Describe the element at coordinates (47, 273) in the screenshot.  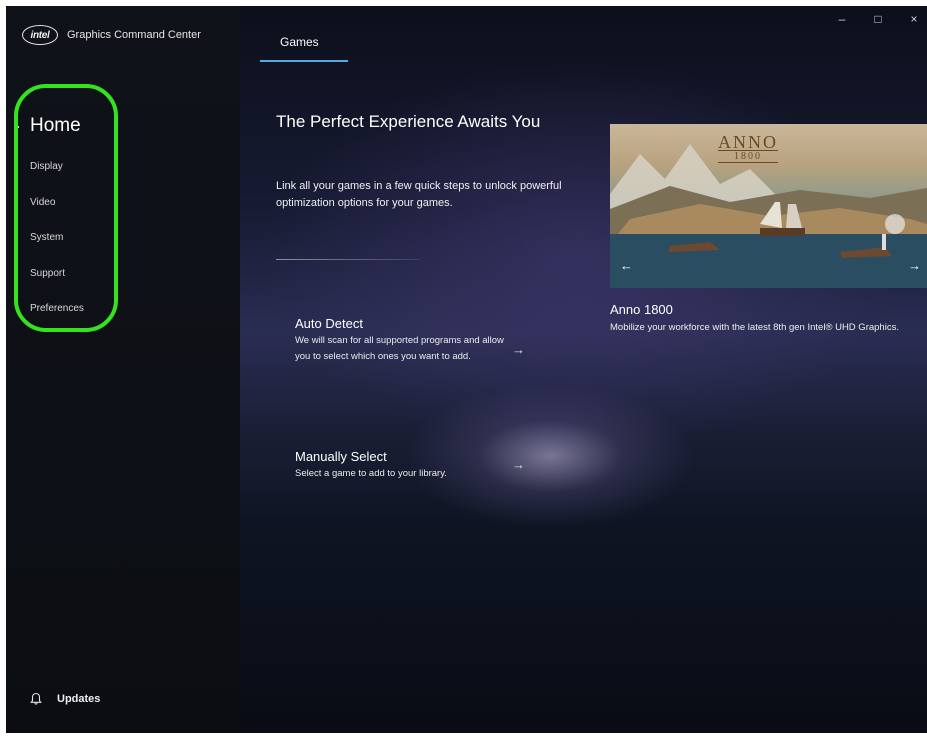
I see `sidebar-item-support: Support` at that location.